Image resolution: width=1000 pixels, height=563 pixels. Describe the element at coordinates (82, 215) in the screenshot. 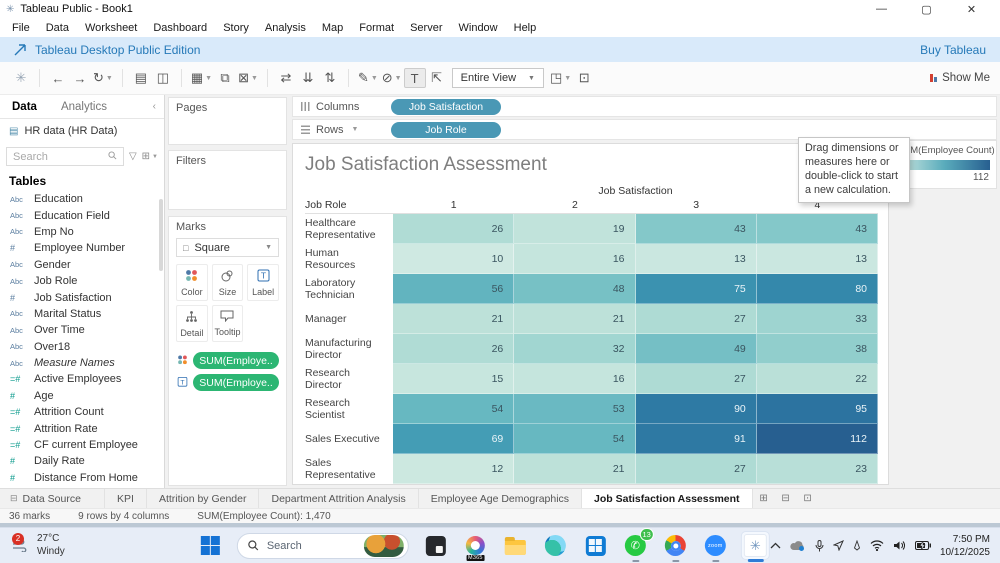

I see `field-education-field: Abc Education Field` at that location.